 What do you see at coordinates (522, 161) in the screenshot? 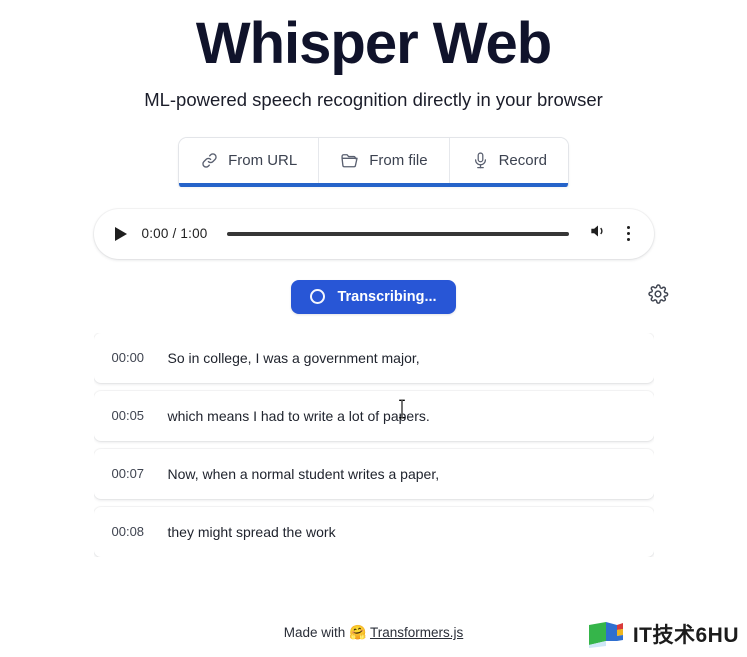
I see `tab-record-label: Record` at bounding box center [522, 161].